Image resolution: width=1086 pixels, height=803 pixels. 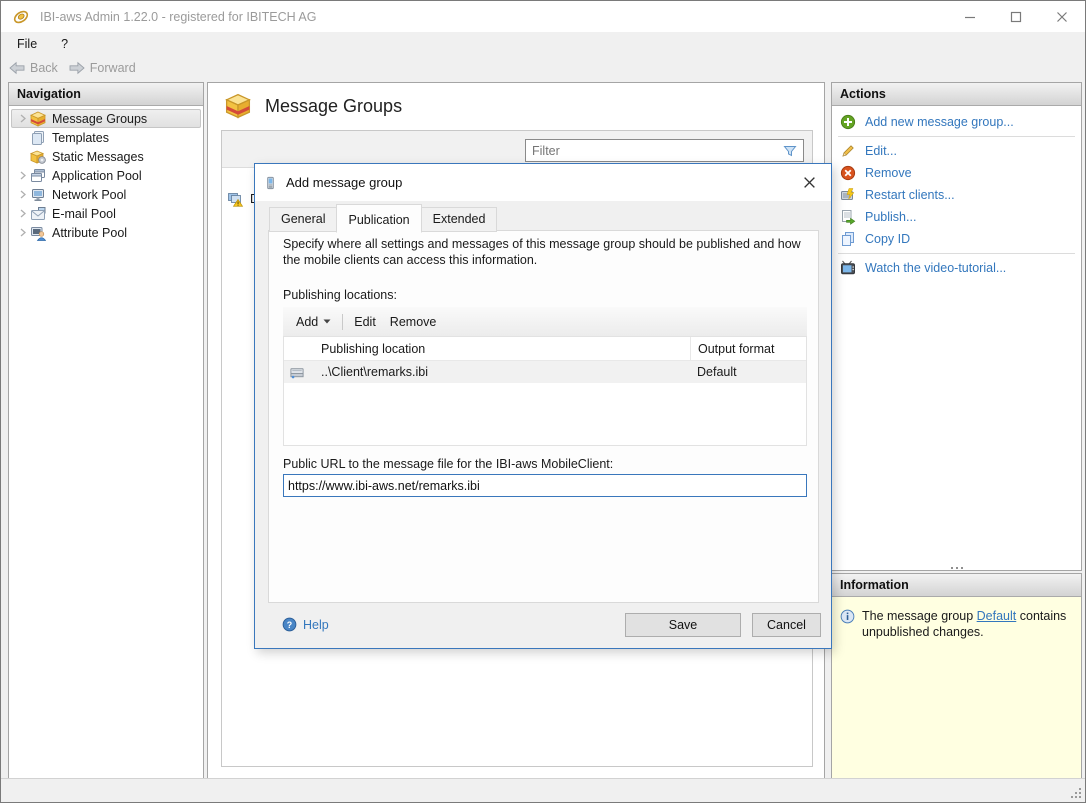 What do you see at coordinates (956, 173) in the screenshot?
I see `action-remove: Remove` at bounding box center [956, 173].